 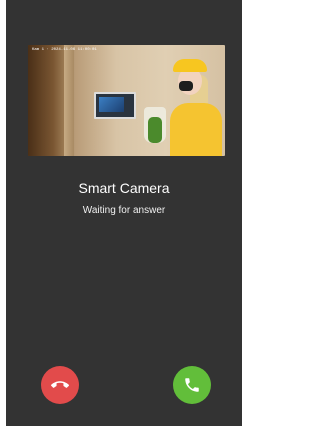 What do you see at coordinates (115, 105) in the screenshot?
I see `wall-monitor-image` at bounding box center [115, 105].